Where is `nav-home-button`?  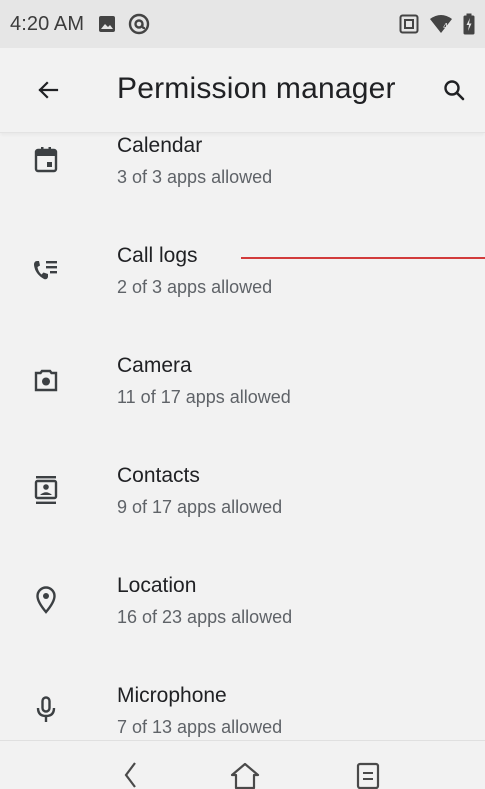 nav-home-button is located at coordinates (245, 775).